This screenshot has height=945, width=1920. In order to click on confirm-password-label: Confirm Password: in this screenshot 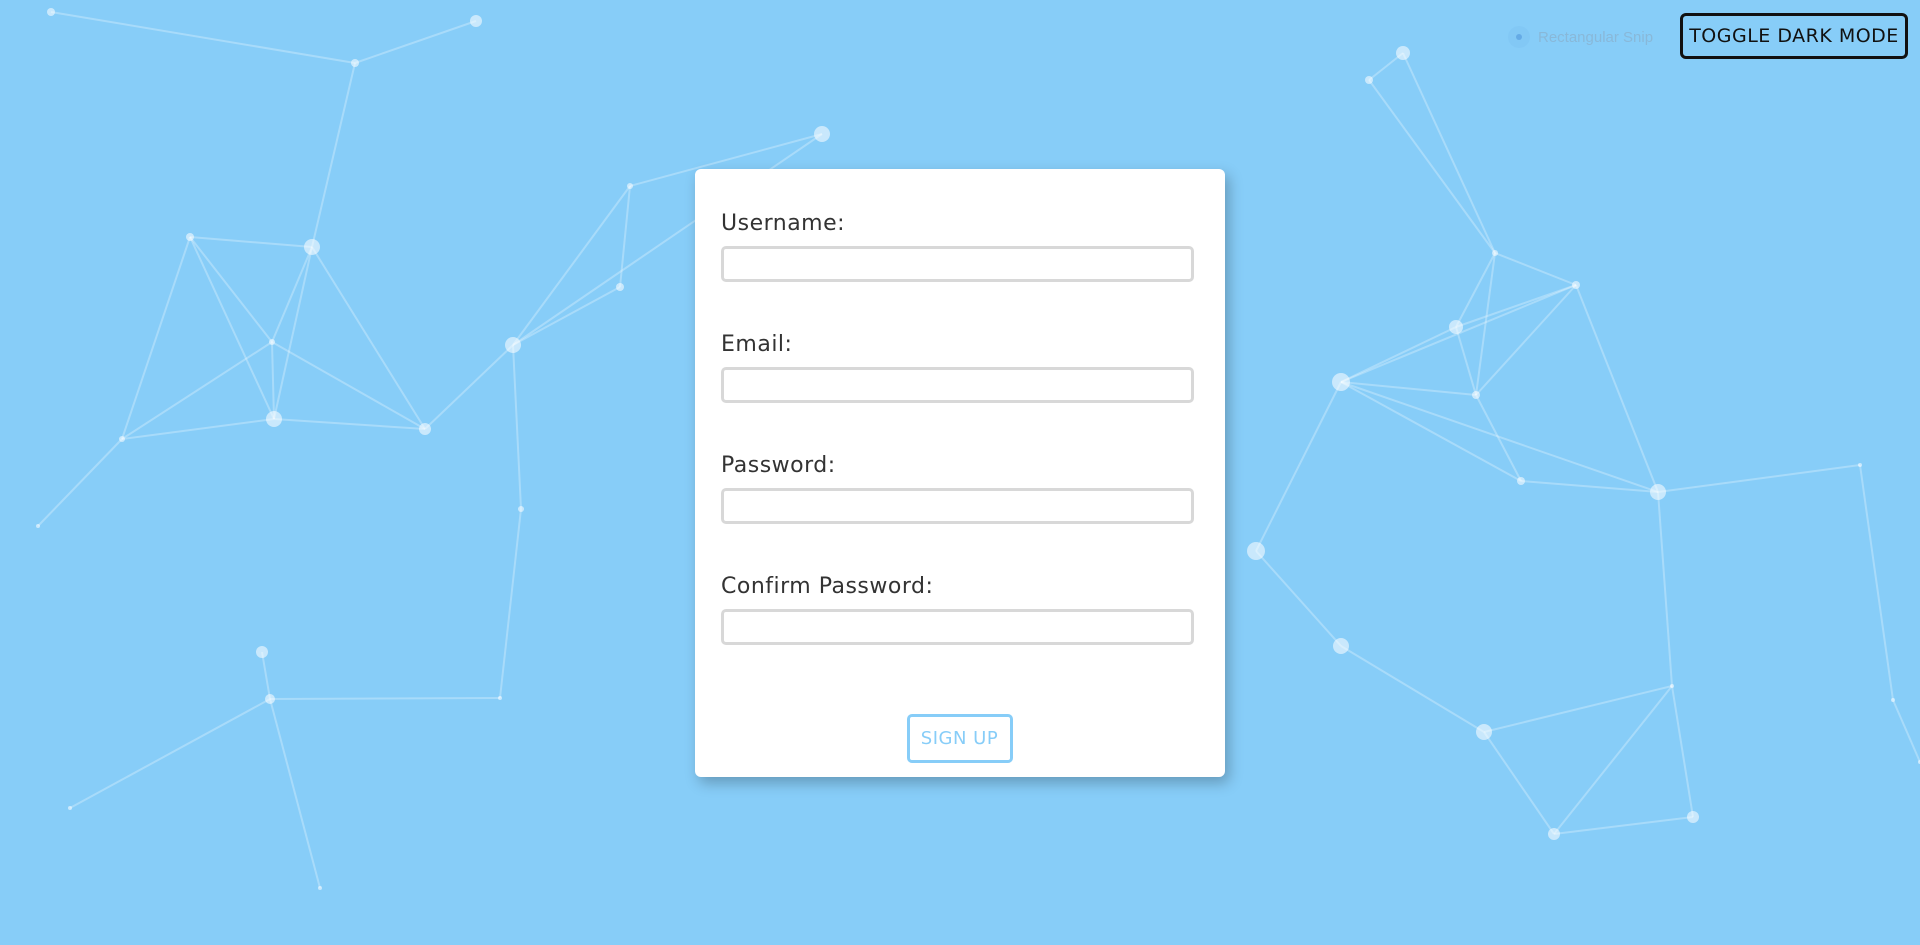, I will do `click(827, 586)`.